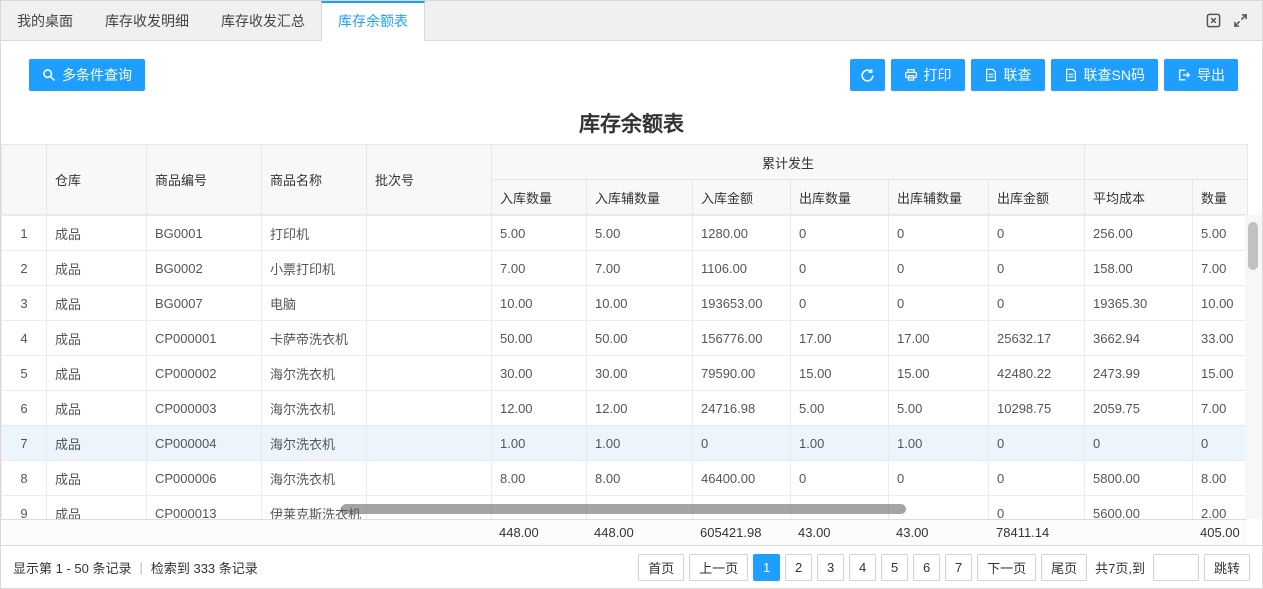  What do you see at coordinates (1213, 20) in the screenshot?
I see `close-tabs-icon` at bounding box center [1213, 20].